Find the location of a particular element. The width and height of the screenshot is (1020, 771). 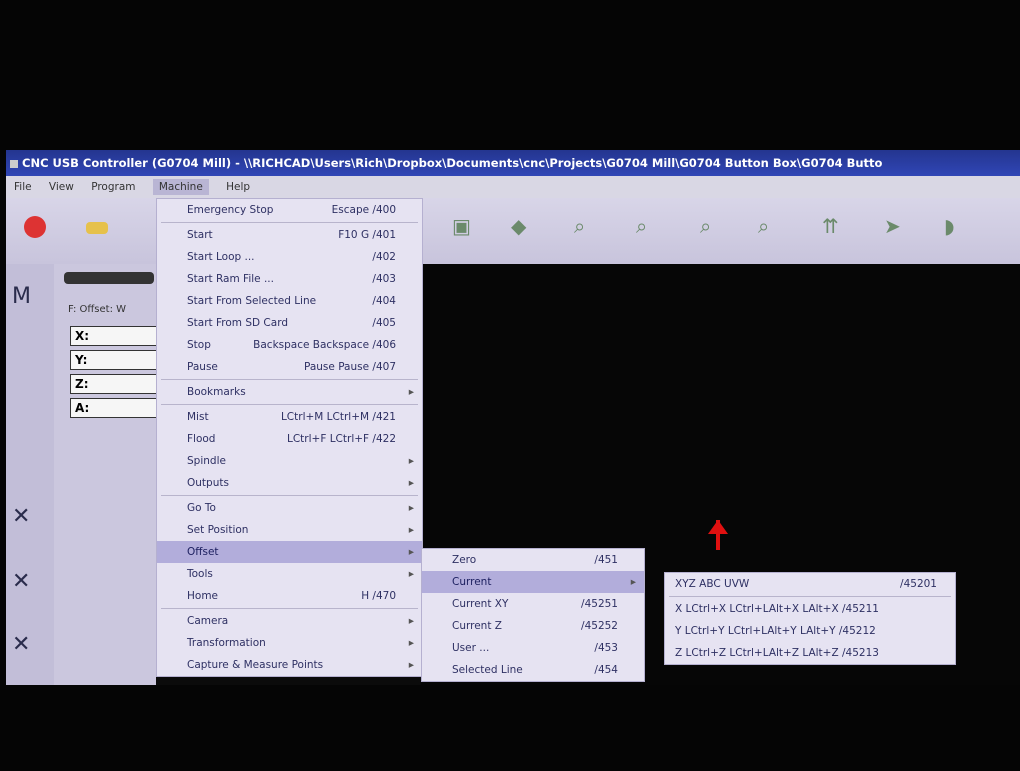

axis-z-field: Z: is located at coordinates (118, 384).